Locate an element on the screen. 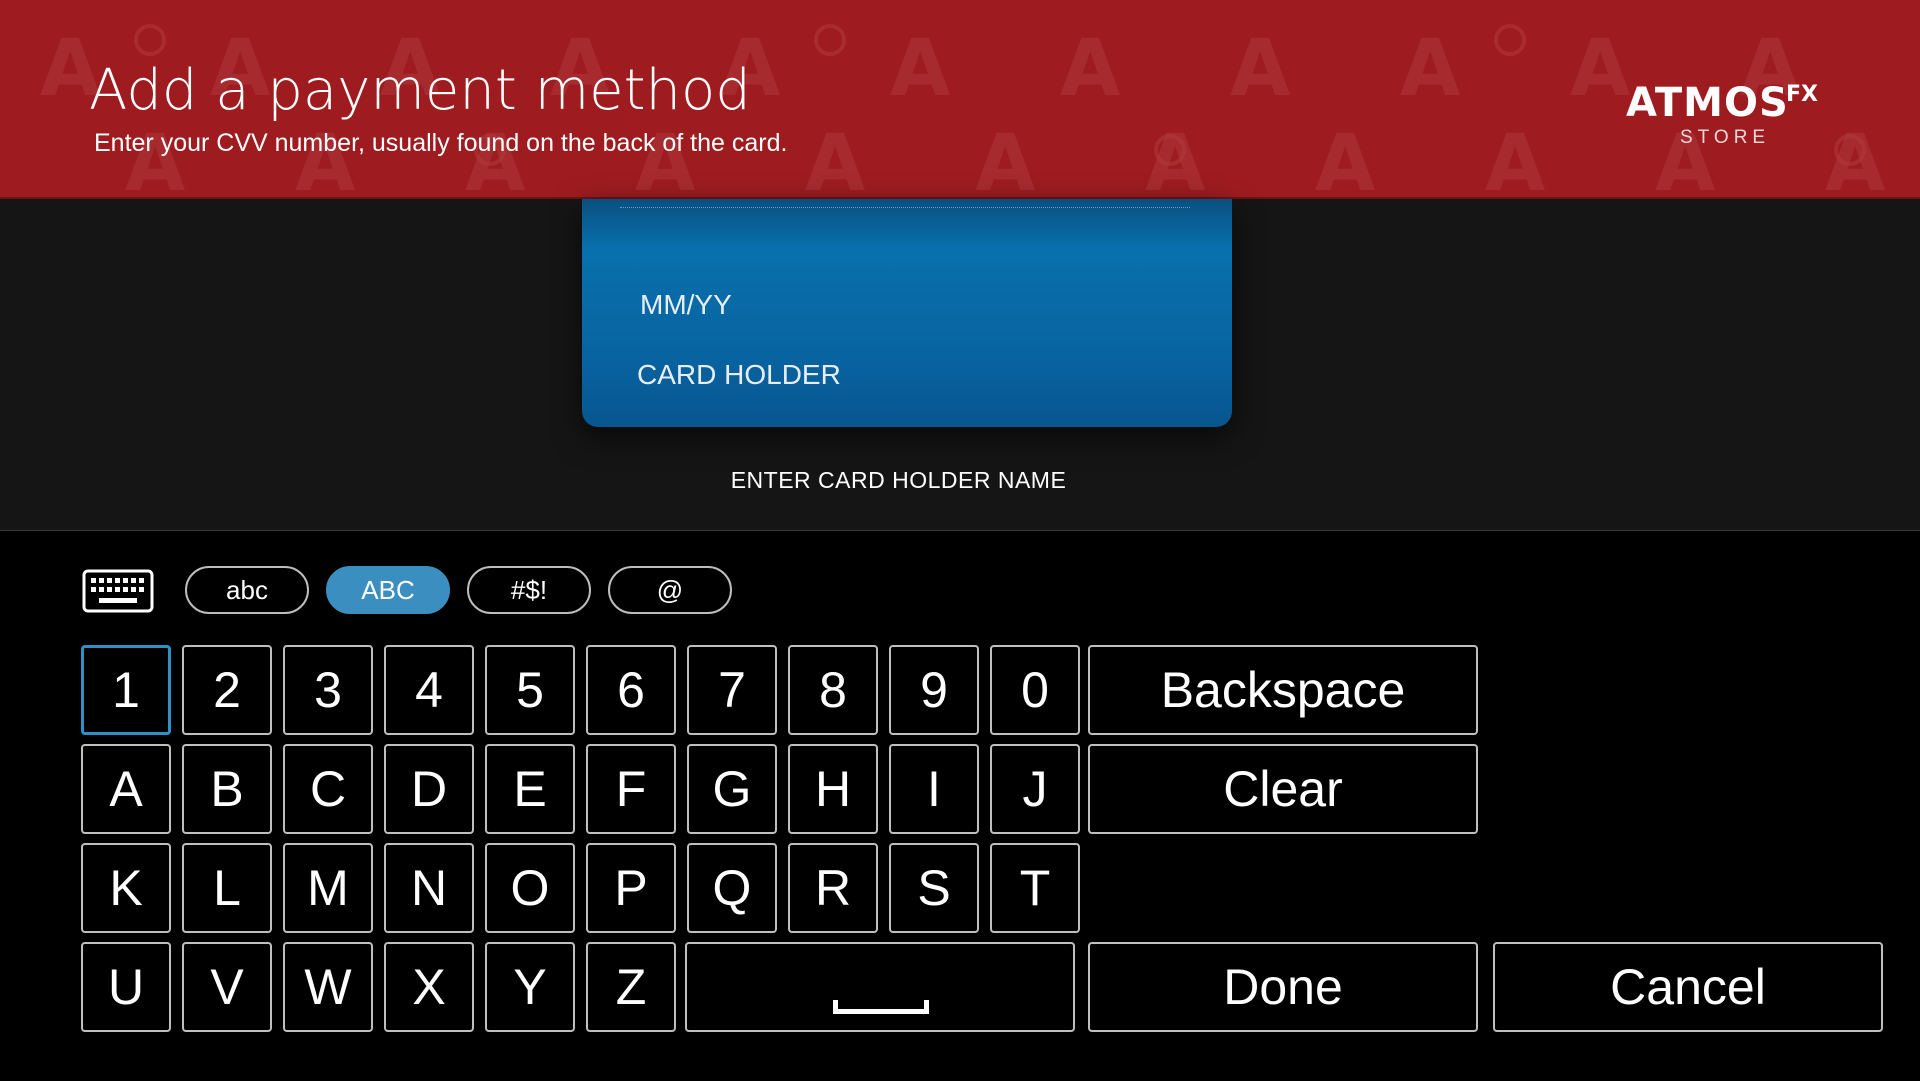 This screenshot has height=1081, width=1920. key-6: 6 is located at coordinates (631, 690).